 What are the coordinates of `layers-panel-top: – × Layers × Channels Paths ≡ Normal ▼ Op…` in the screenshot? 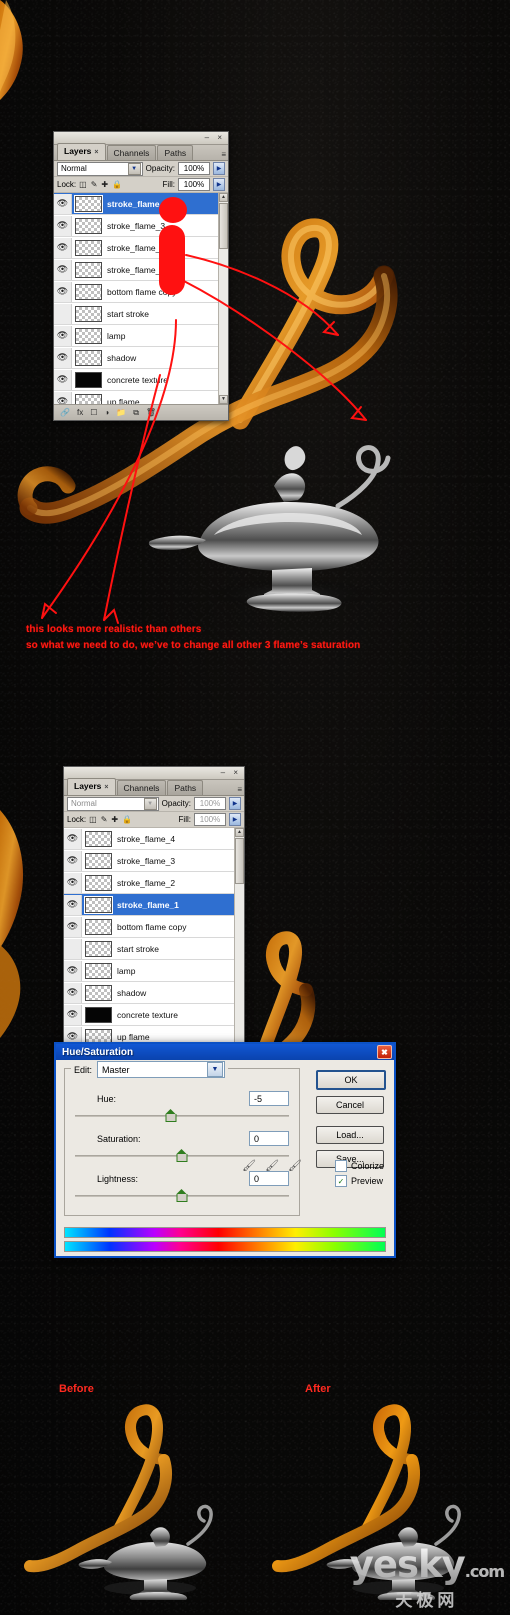 It's located at (141, 276).